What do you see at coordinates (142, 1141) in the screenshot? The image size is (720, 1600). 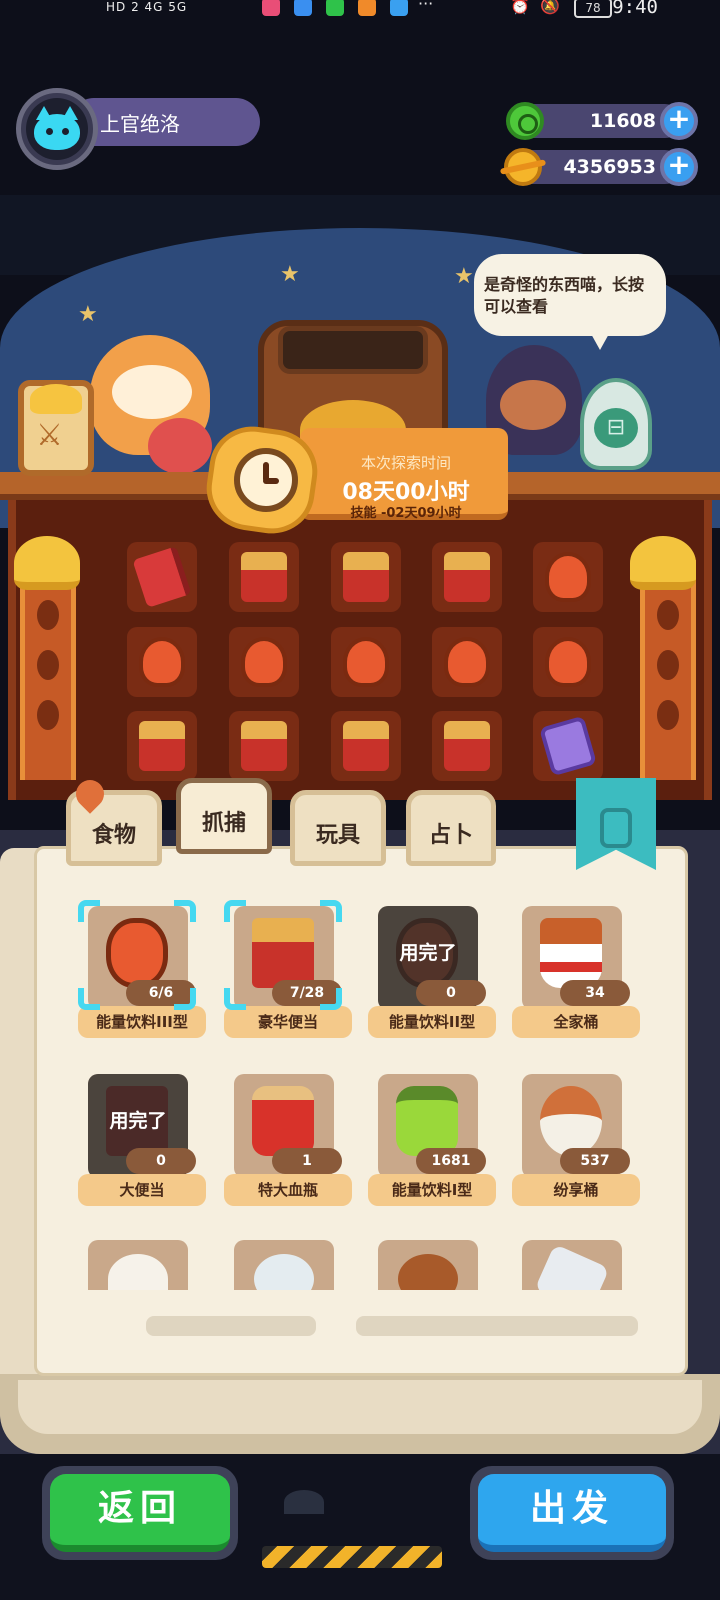 I see `item-card: 用完了 0 大便当` at bounding box center [142, 1141].